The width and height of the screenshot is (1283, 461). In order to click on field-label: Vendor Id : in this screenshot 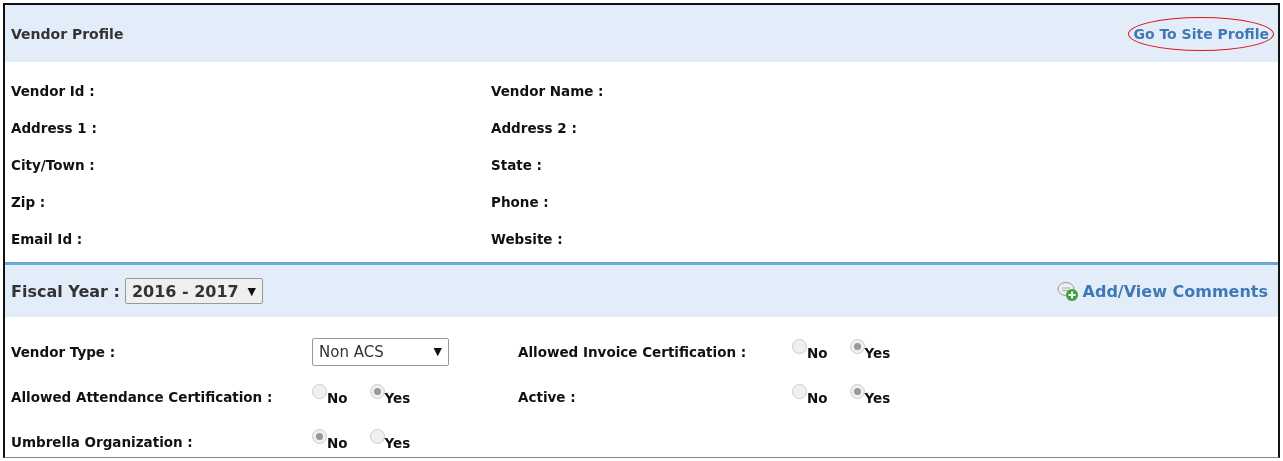, I will do `click(53, 90)`.